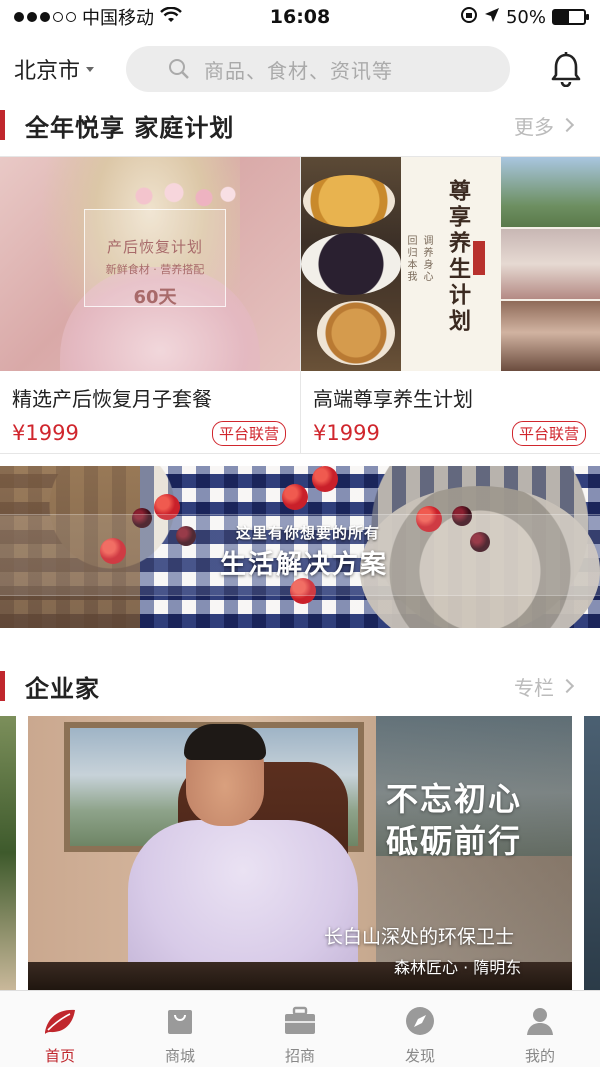 Image resolution: width=600 pixels, height=1067 pixels. Describe the element at coordinates (351, 264) in the screenshot. I see `berry-bowl` at that location.